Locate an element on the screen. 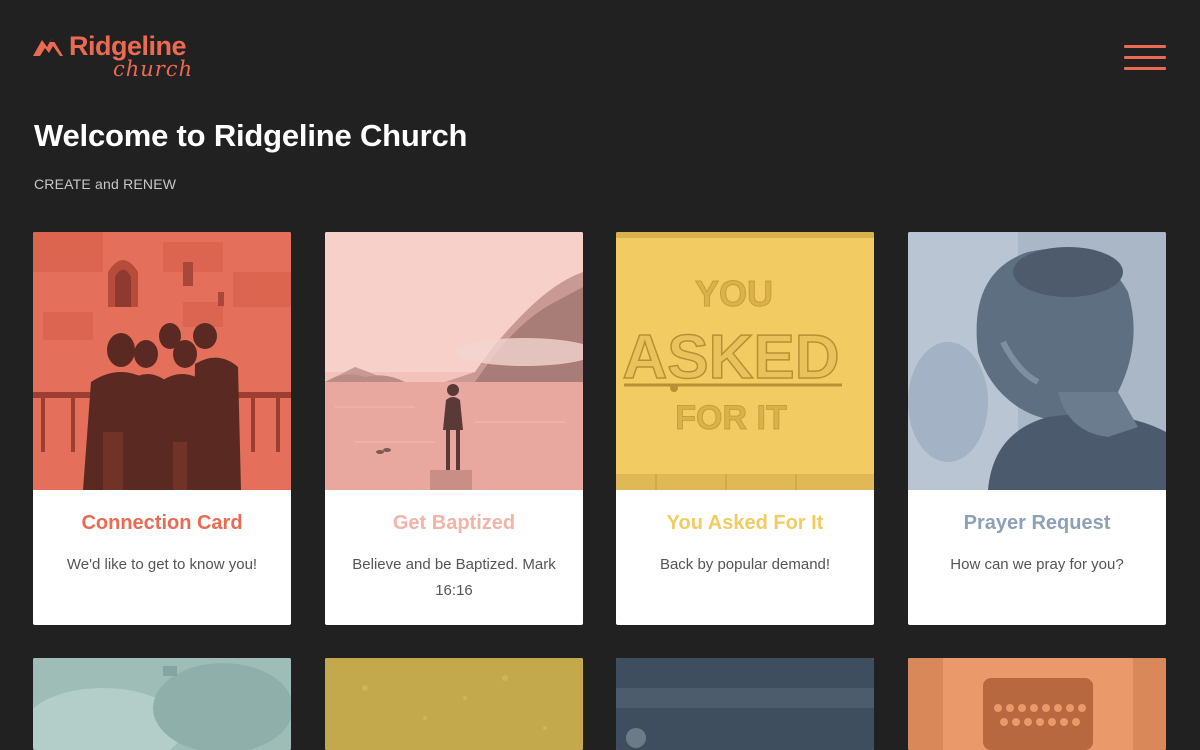 This screenshot has height=750, width=1200. sunlit-field-photo is located at coordinates (454, 704).